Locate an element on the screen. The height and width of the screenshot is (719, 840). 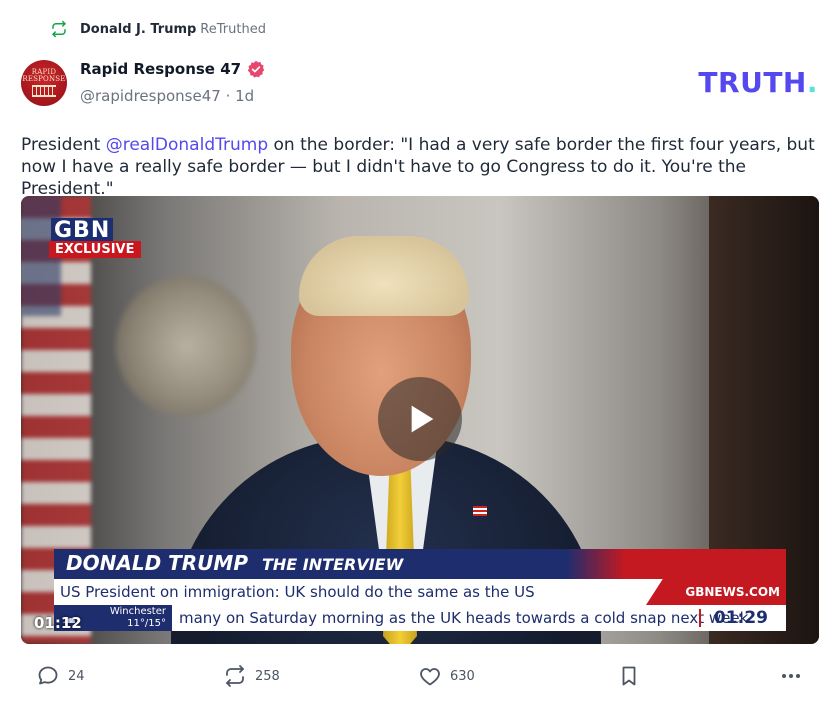
verified-badge-icon is located at coordinates (256, 69).